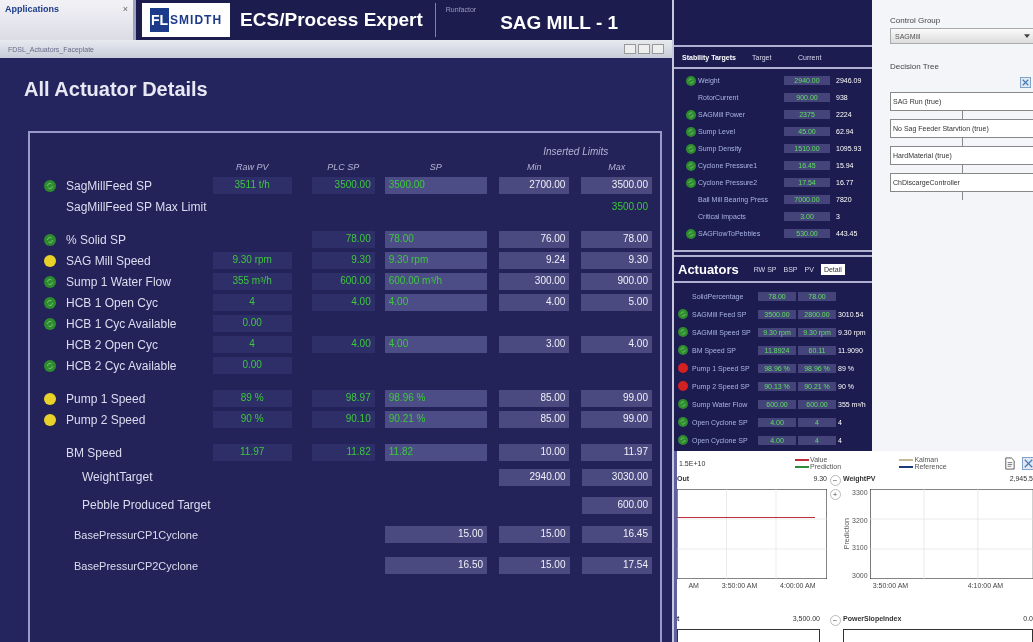  I want to click on sp-field: 600.00 m³/h, so click(435, 281).